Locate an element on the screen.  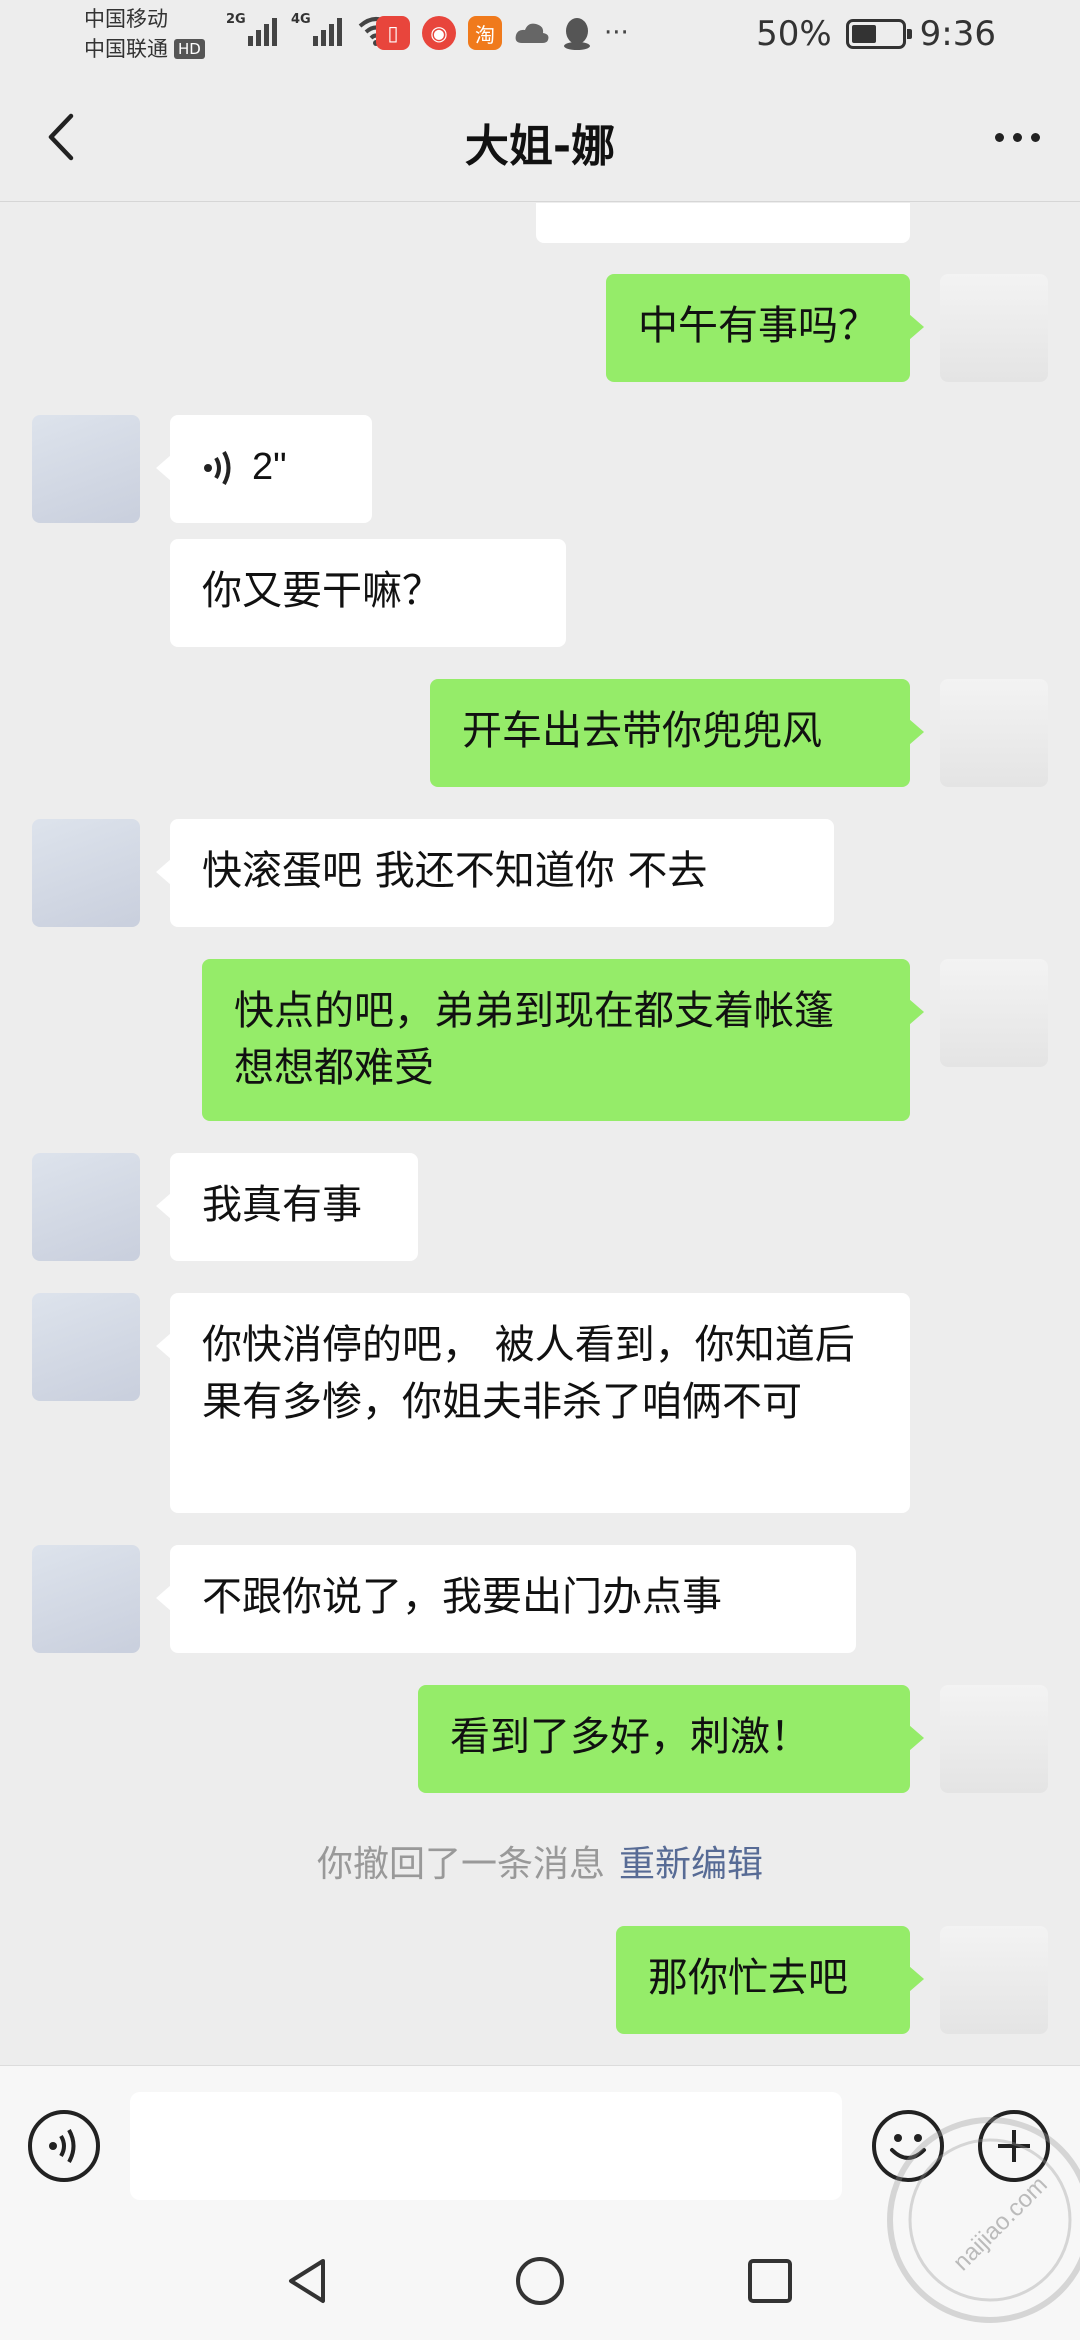
my-message-bubble: 看到了多好，刺激！ is located at coordinates (671, 1739).